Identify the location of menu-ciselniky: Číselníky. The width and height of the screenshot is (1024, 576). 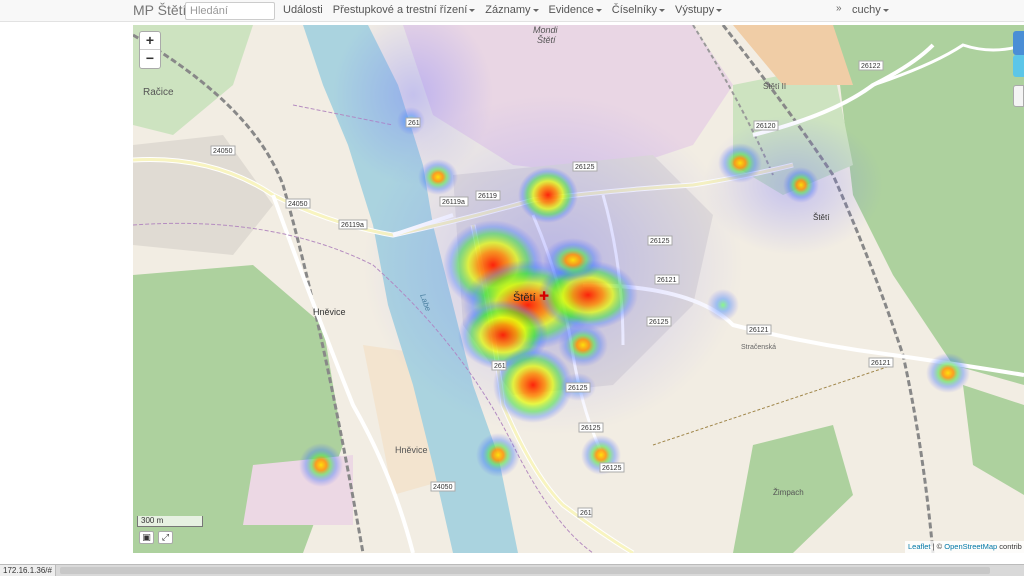
(638, 10).